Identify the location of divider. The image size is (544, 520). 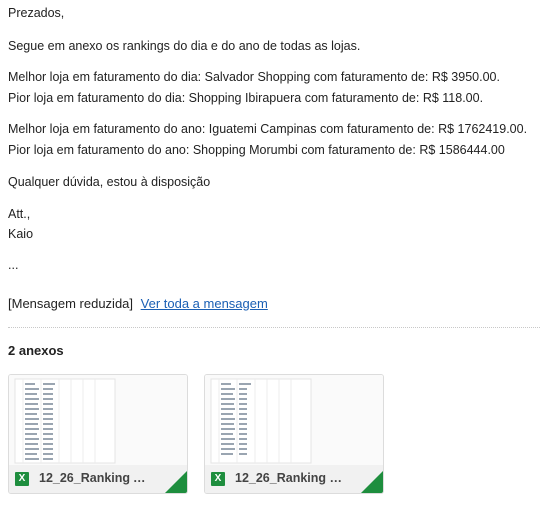
(274, 327).